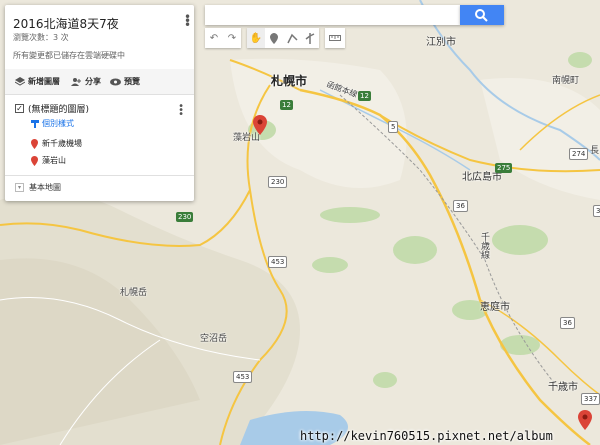 This screenshot has height=445, width=600. Describe the element at coordinates (69, 55) in the screenshot. I see `saved-status: 所有變更都已儲存在雲端硬碟中` at that location.